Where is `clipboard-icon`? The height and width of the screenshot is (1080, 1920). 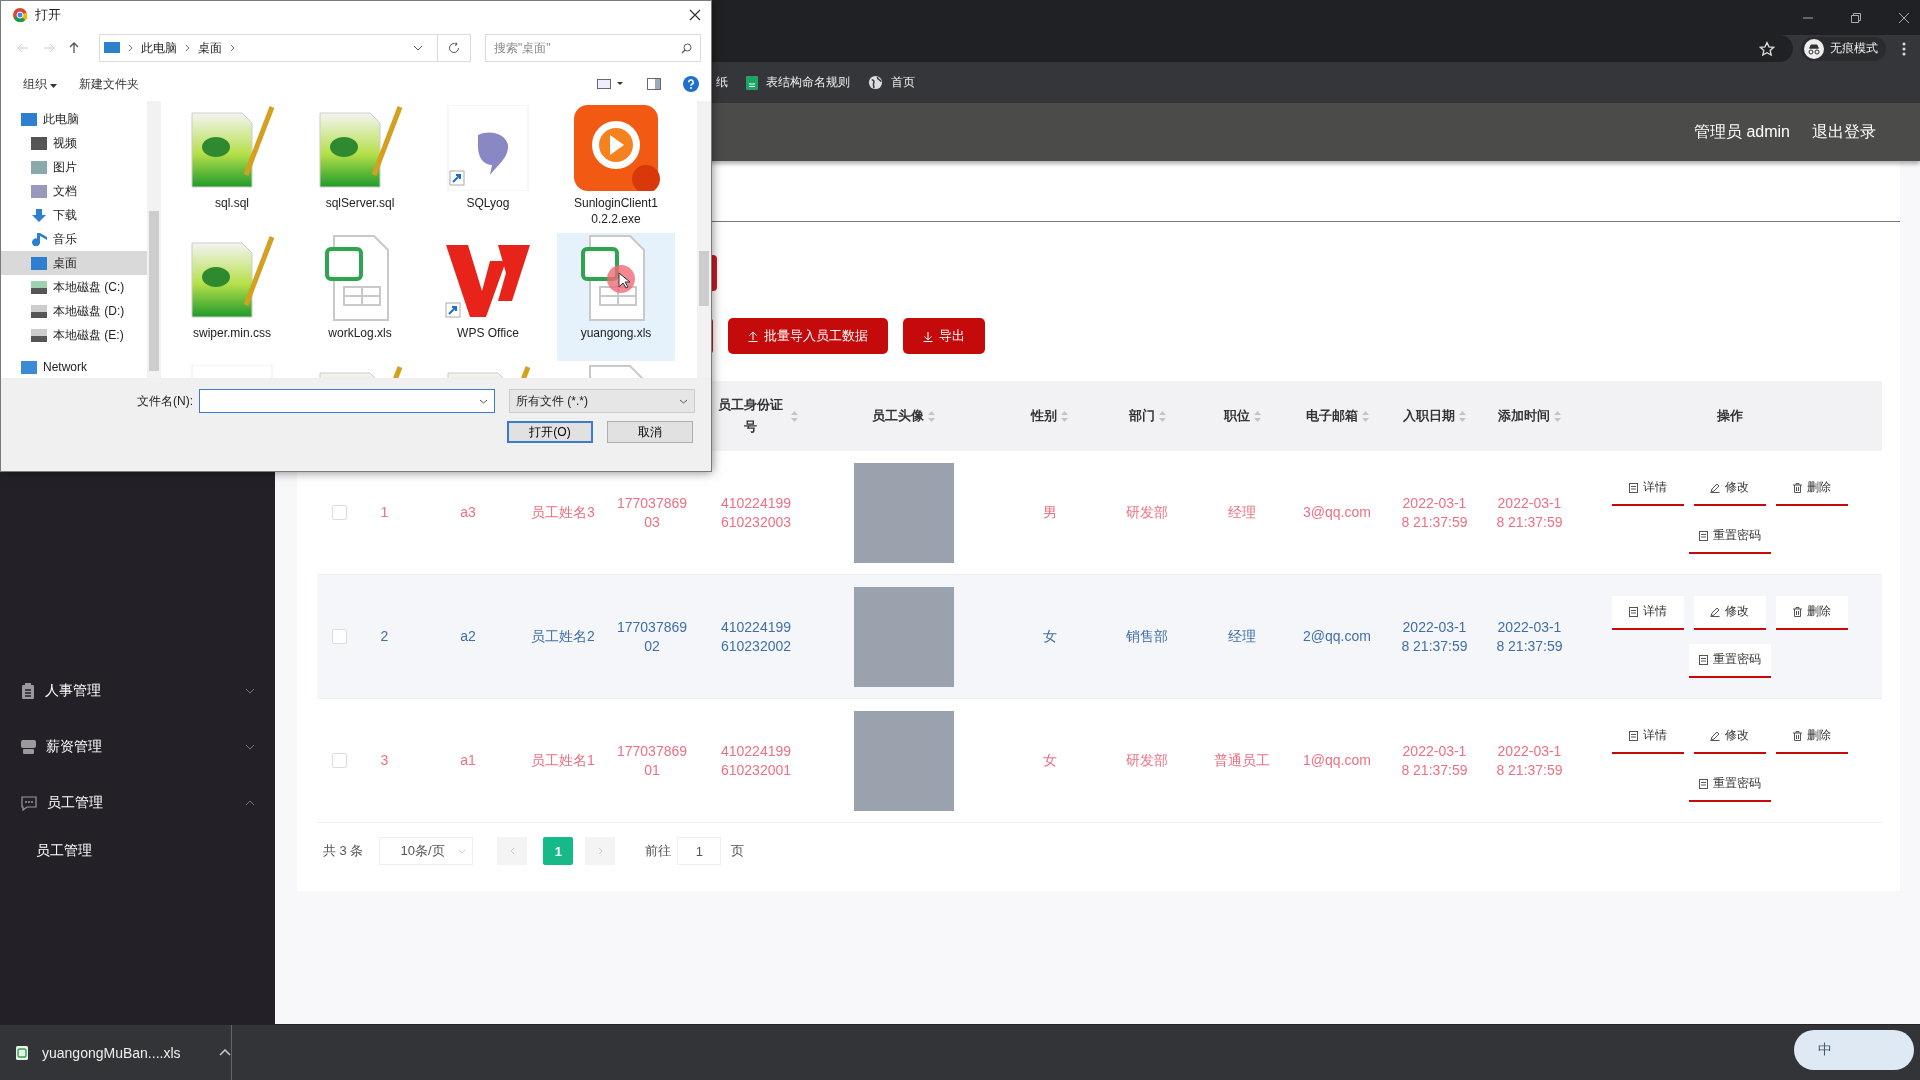 clipboard-icon is located at coordinates (28, 691).